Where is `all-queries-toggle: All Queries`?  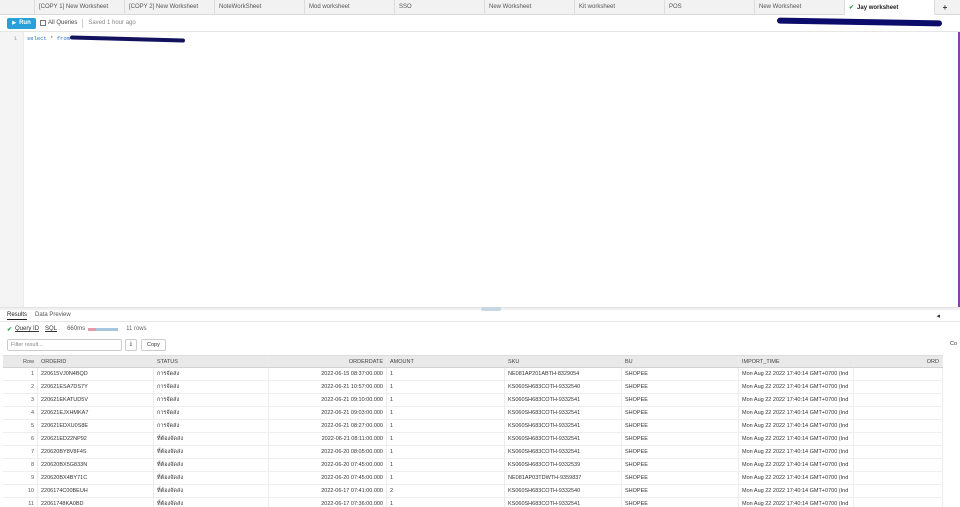
all-queries-toggle: All Queries is located at coordinates (58, 23).